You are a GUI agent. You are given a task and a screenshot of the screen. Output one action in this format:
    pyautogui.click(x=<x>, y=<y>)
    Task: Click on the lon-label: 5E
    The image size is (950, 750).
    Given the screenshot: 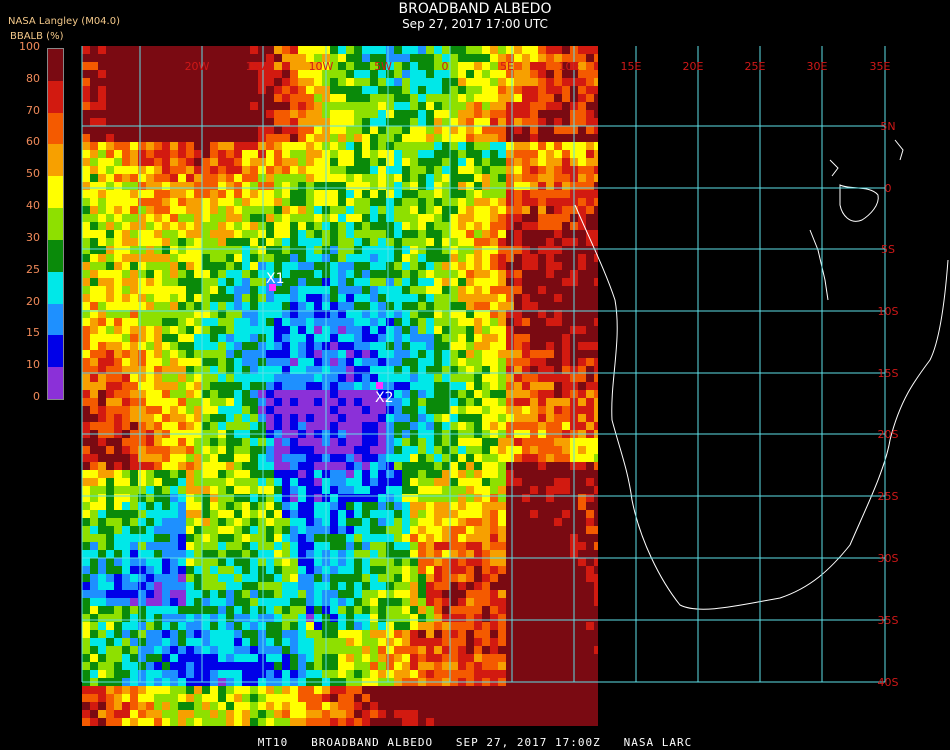 What is the action you would take?
    pyautogui.click(x=507, y=66)
    